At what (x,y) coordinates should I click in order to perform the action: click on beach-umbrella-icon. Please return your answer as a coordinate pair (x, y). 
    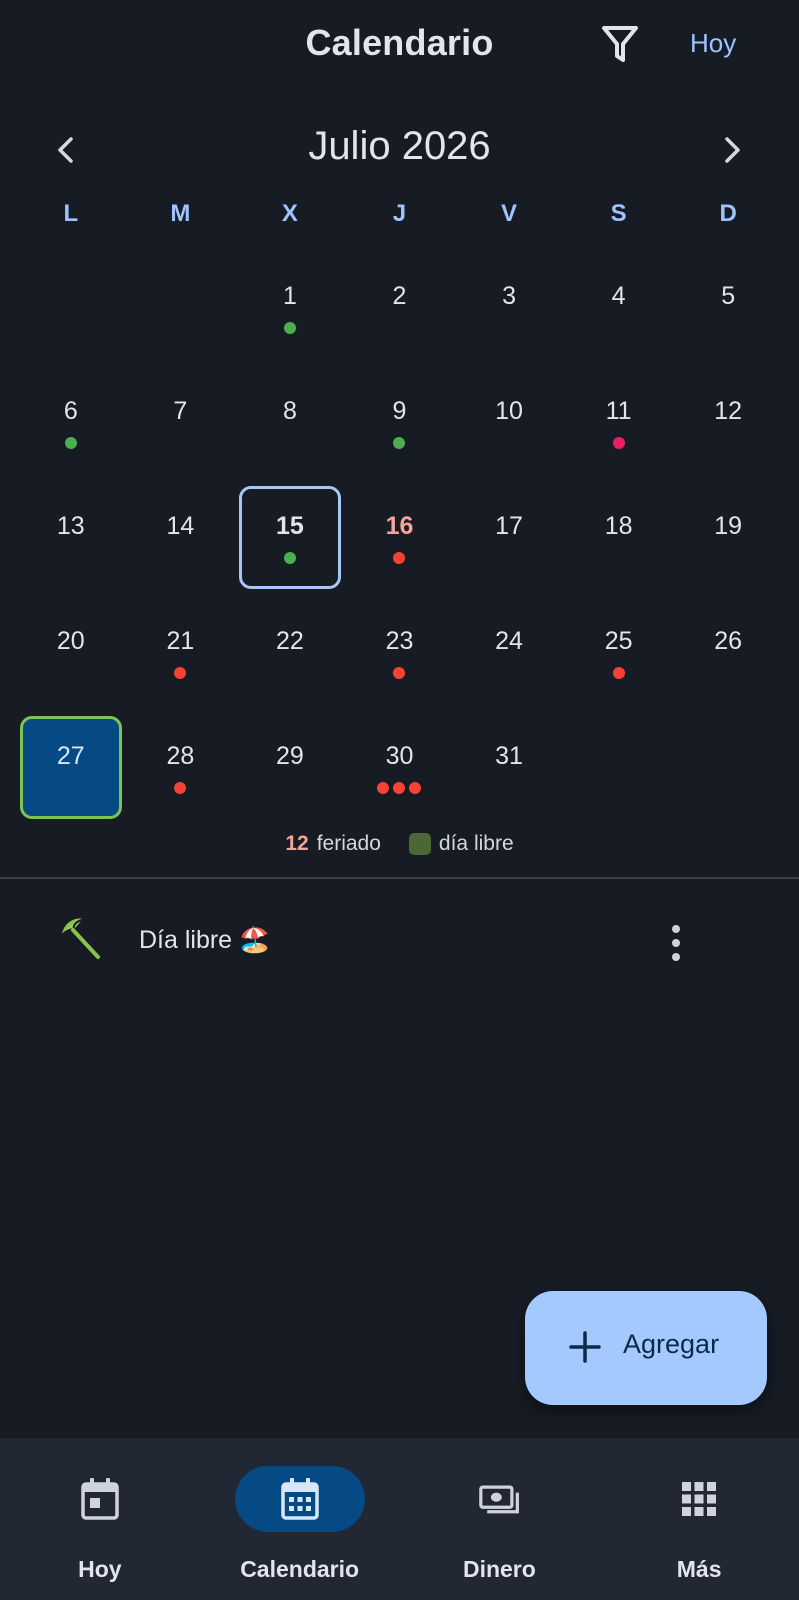
    Looking at the image, I should click on (81, 938).